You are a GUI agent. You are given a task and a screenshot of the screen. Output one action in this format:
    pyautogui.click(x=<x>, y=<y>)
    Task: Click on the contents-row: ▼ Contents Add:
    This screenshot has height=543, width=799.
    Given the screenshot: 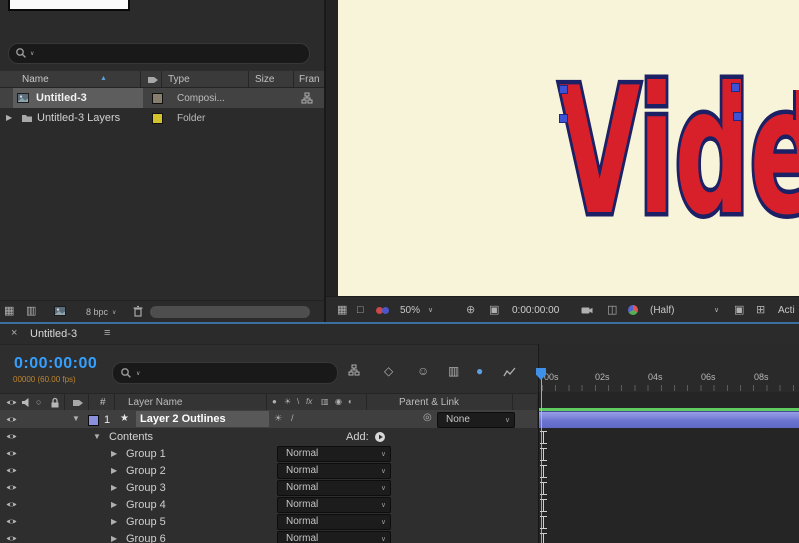 What is the action you would take?
    pyautogui.click(x=268, y=437)
    